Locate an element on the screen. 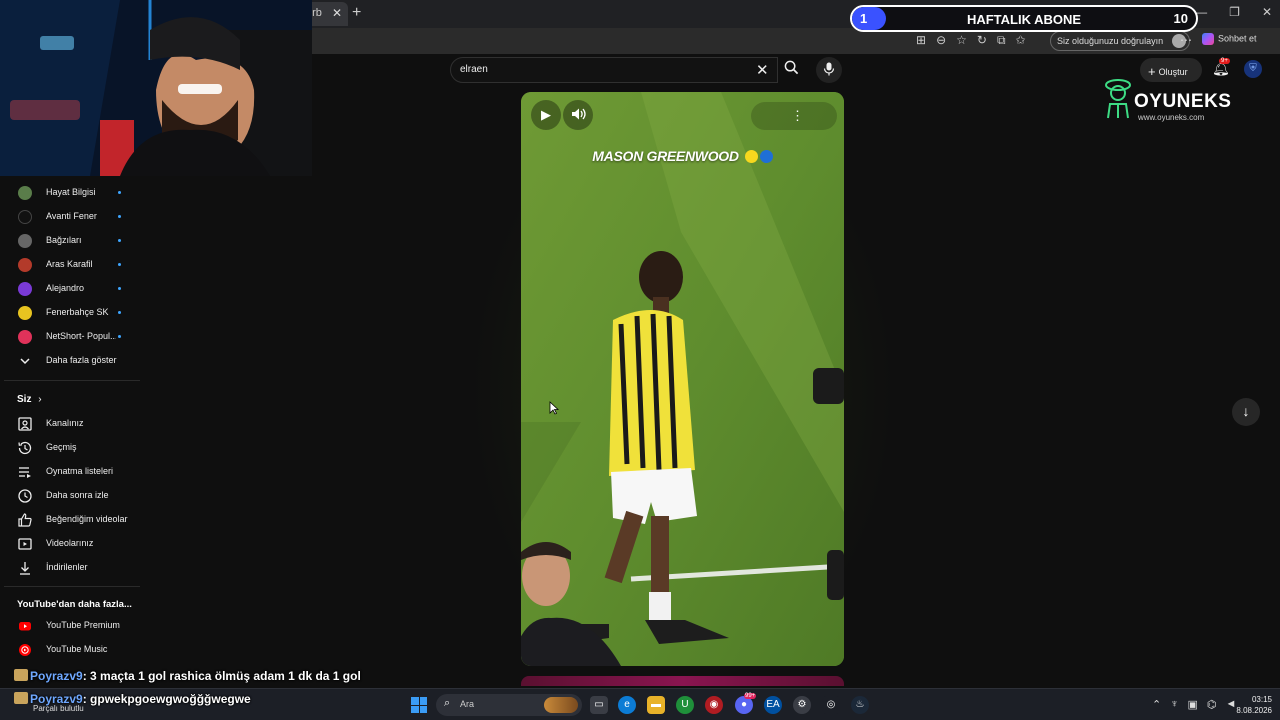 Image resolution: width=1280 pixels, height=720 pixels. sidebar-item-playlists: Oynatma listeleri is located at coordinates (70, 472).